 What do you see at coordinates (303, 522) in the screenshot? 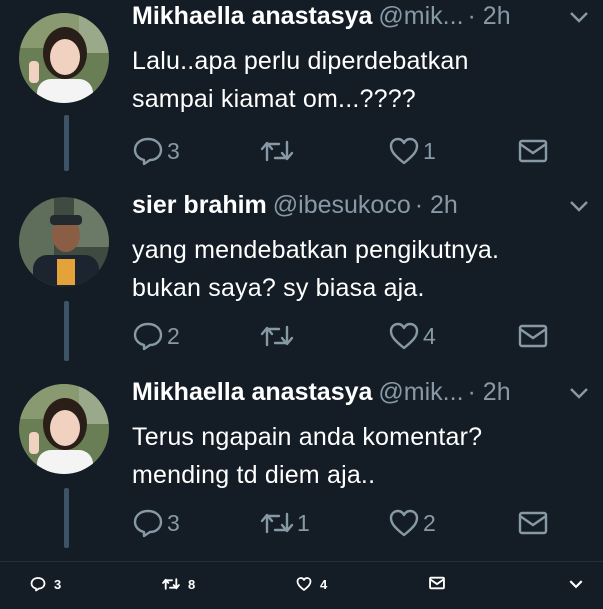
I see `retweet-count: 1` at bounding box center [303, 522].